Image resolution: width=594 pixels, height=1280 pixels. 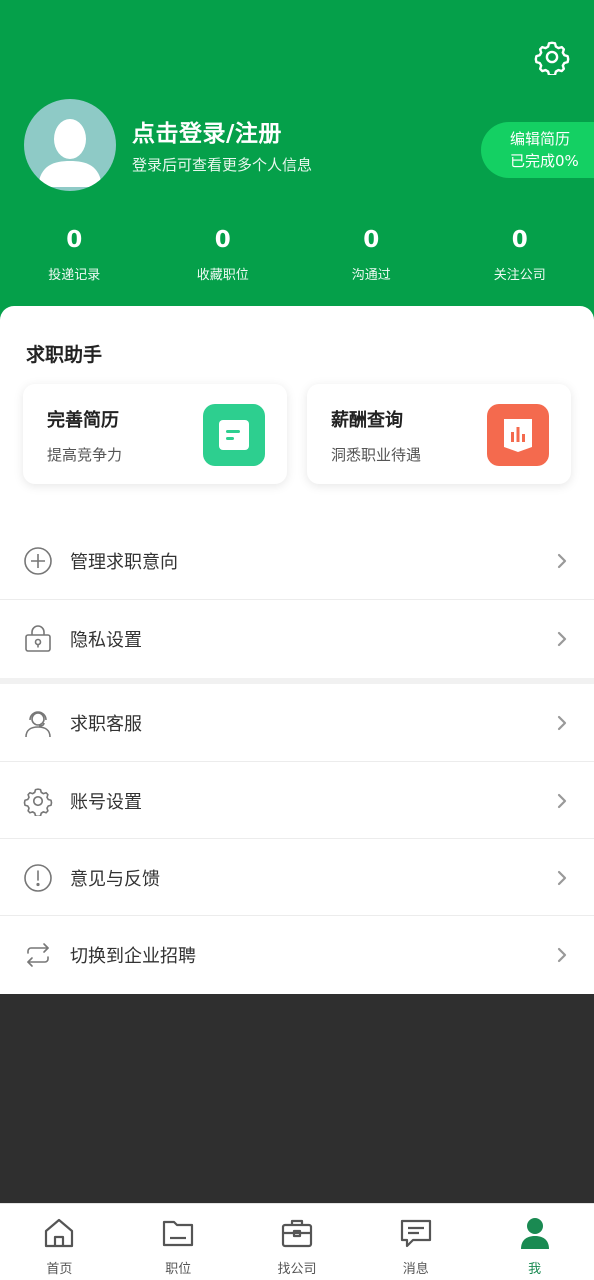 I want to click on folder-icon, so click(x=178, y=1233).